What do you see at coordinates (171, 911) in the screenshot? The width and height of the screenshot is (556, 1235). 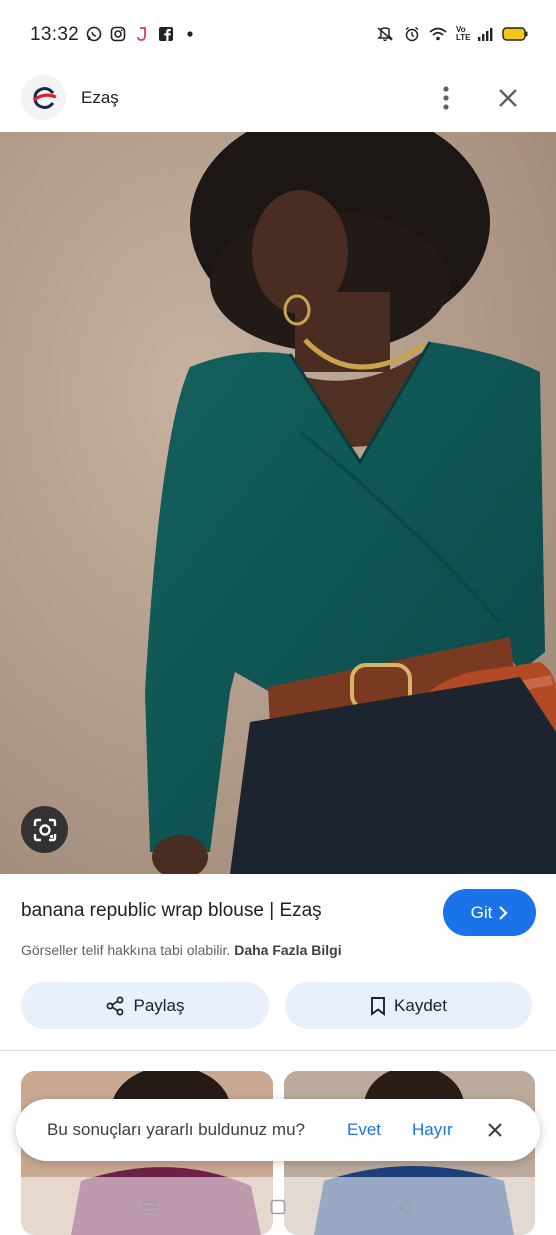 I see `result-title: banana republic wrap blouse | Ezaş` at bounding box center [171, 911].